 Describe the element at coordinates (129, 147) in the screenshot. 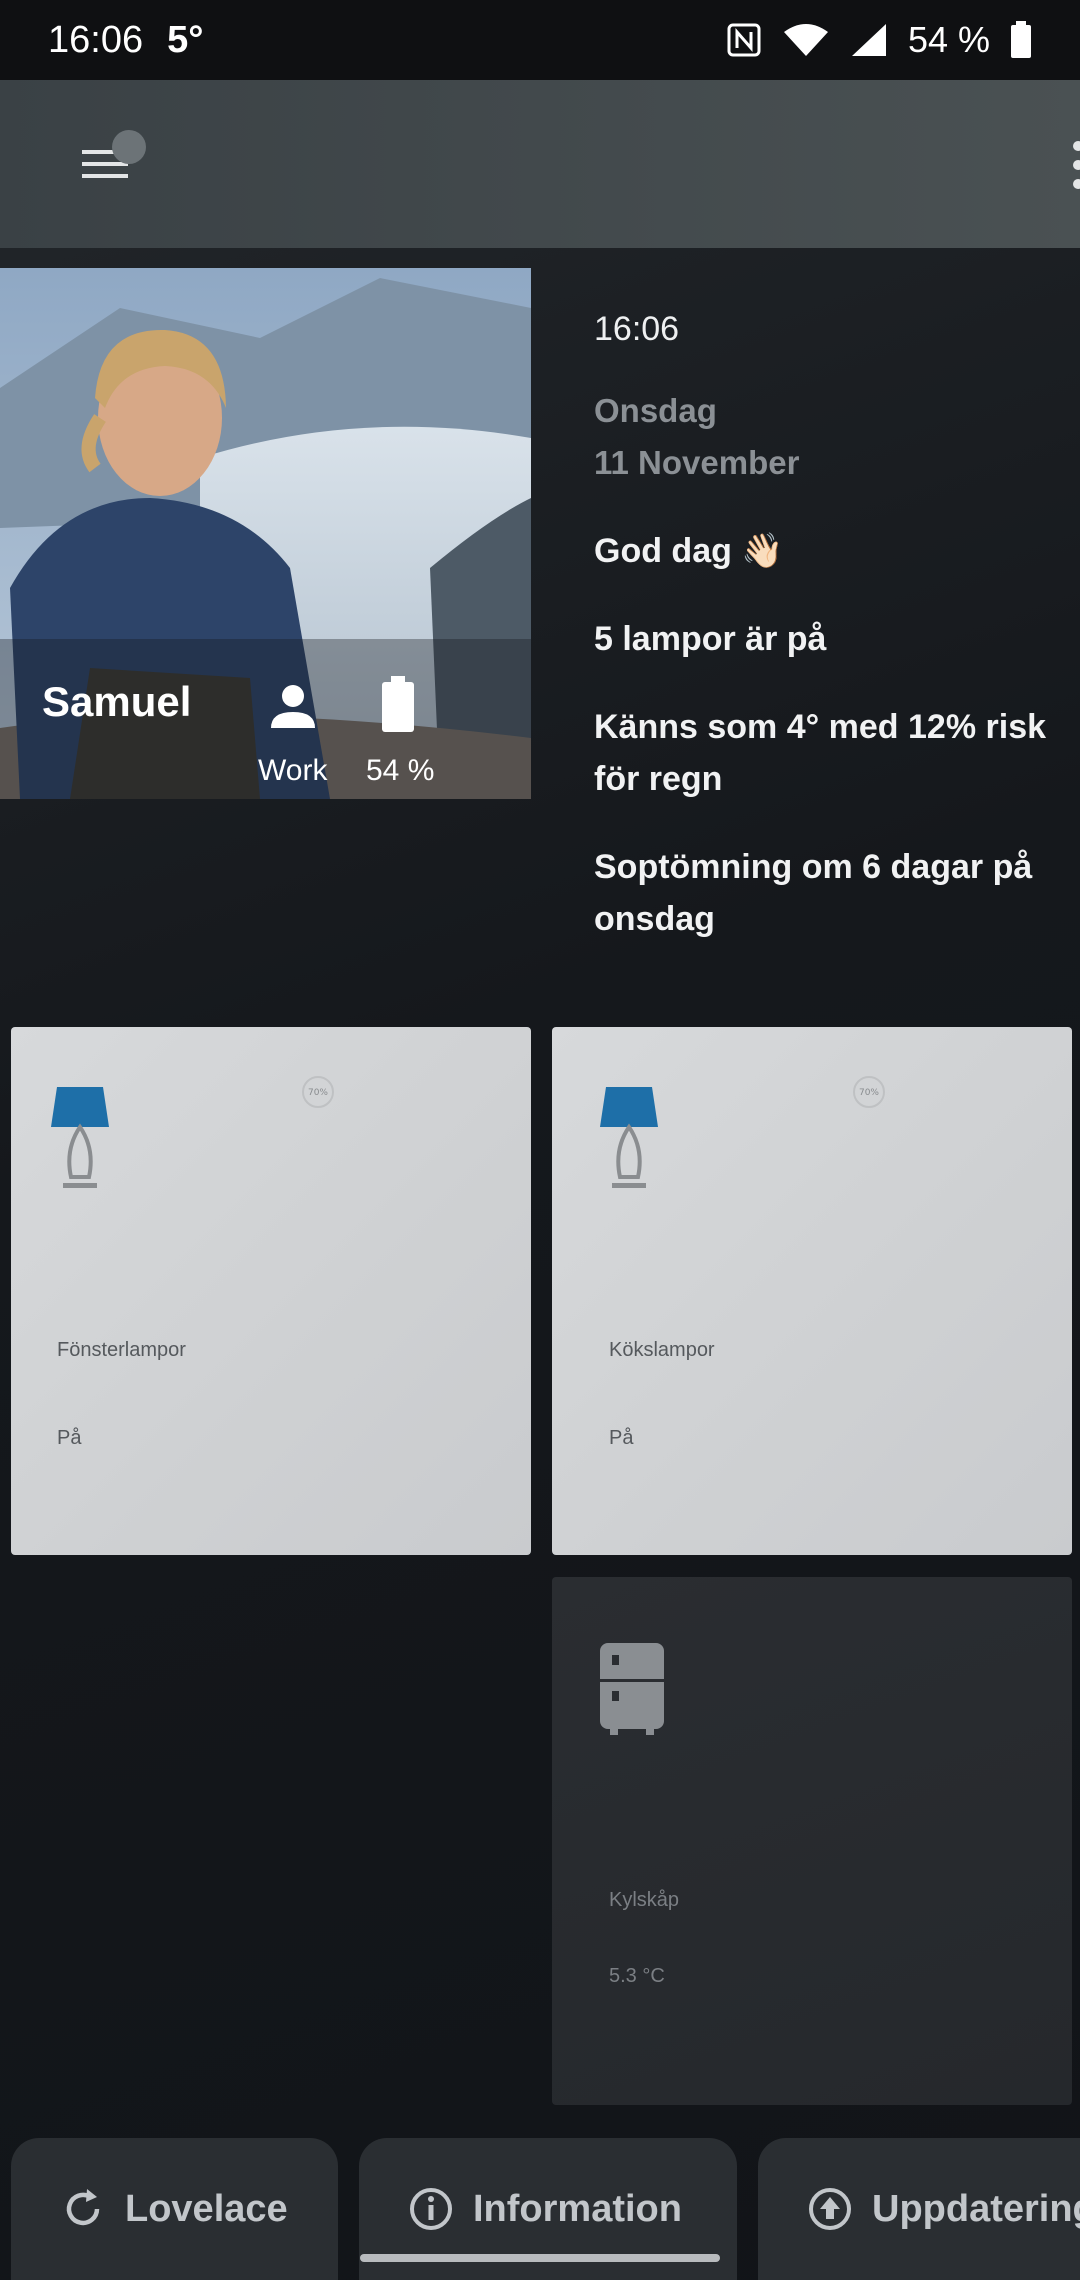

I see `notification-dot` at that location.